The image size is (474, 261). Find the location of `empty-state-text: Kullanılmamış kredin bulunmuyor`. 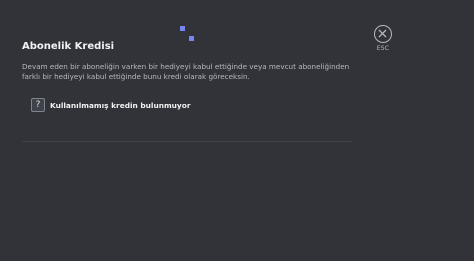

empty-state-text: Kullanılmamış kredin bulunmuyor is located at coordinates (120, 105).